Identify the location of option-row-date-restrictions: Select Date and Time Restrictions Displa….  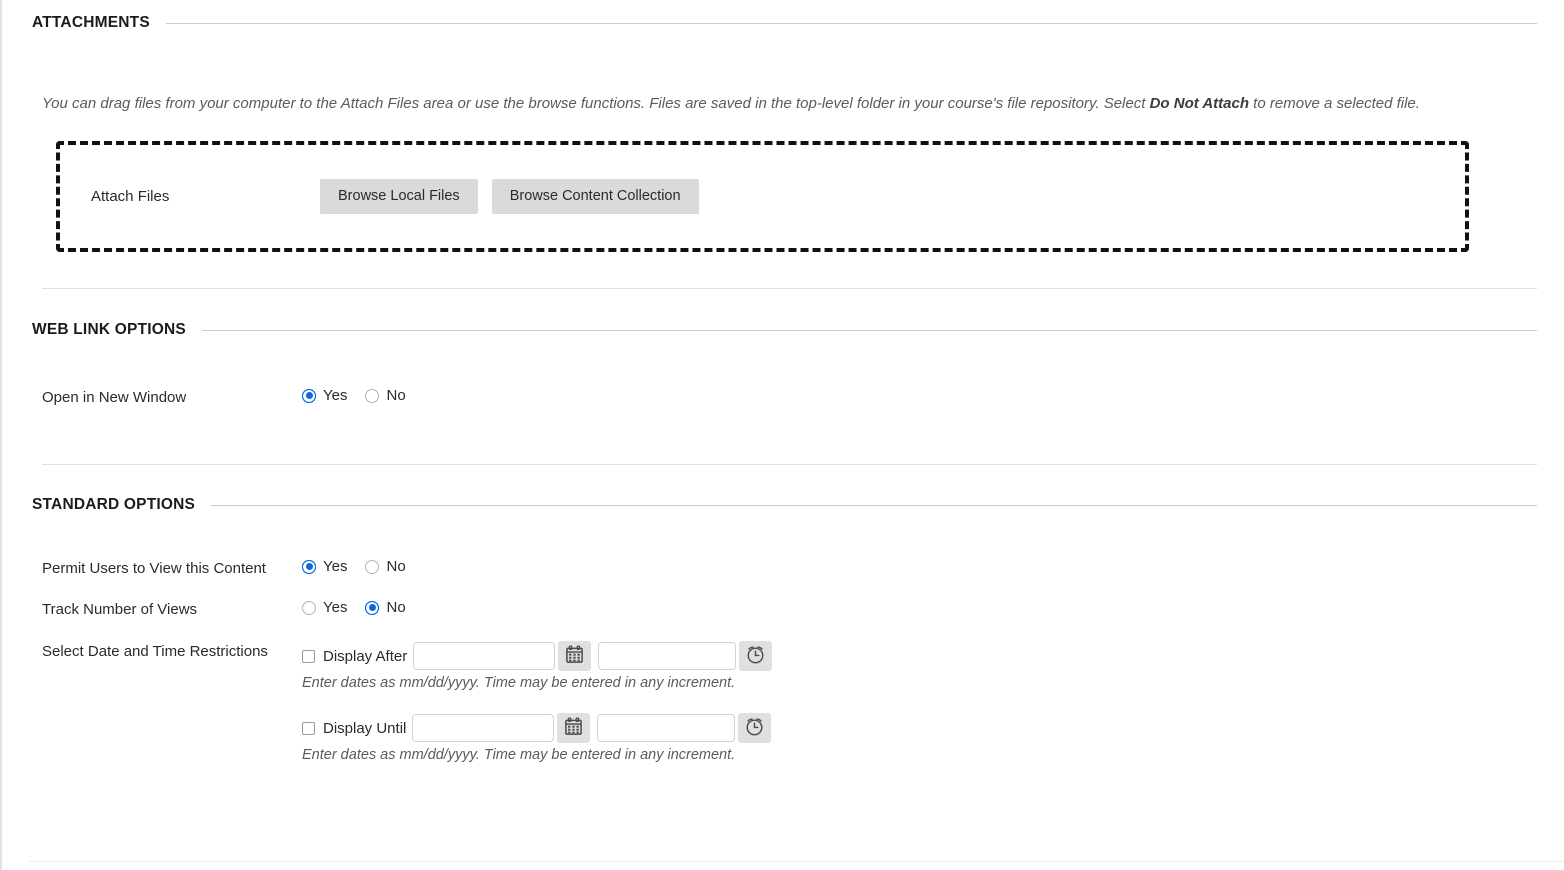
(783, 702).